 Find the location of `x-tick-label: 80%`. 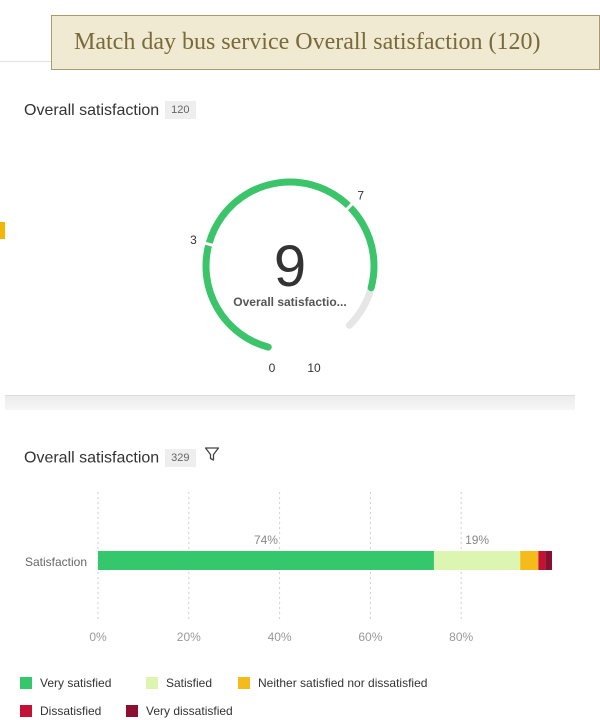

x-tick-label: 80% is located at coordinates (461, 637).